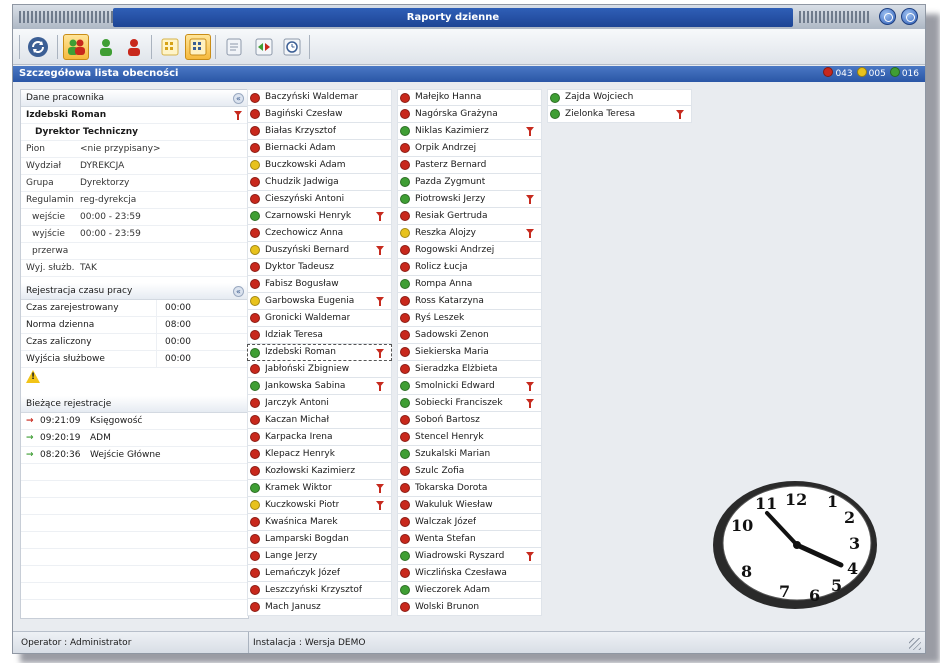 The image size is (940, 663). What do you see at coordinates (234, 47) in the screenshot?
I see `document-button` at bounding box center [234, 47].